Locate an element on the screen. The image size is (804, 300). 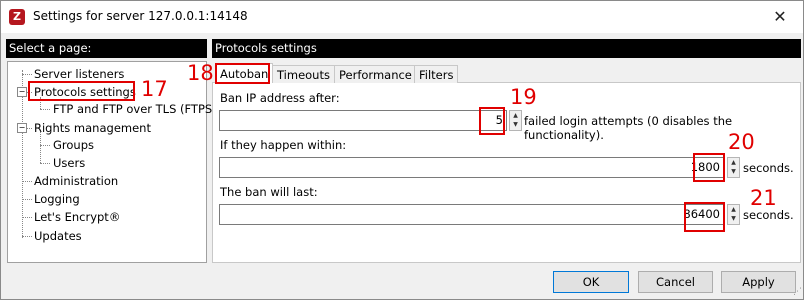
tree-item-server-listeners: Server listeners is located at coordinates (79, 74).